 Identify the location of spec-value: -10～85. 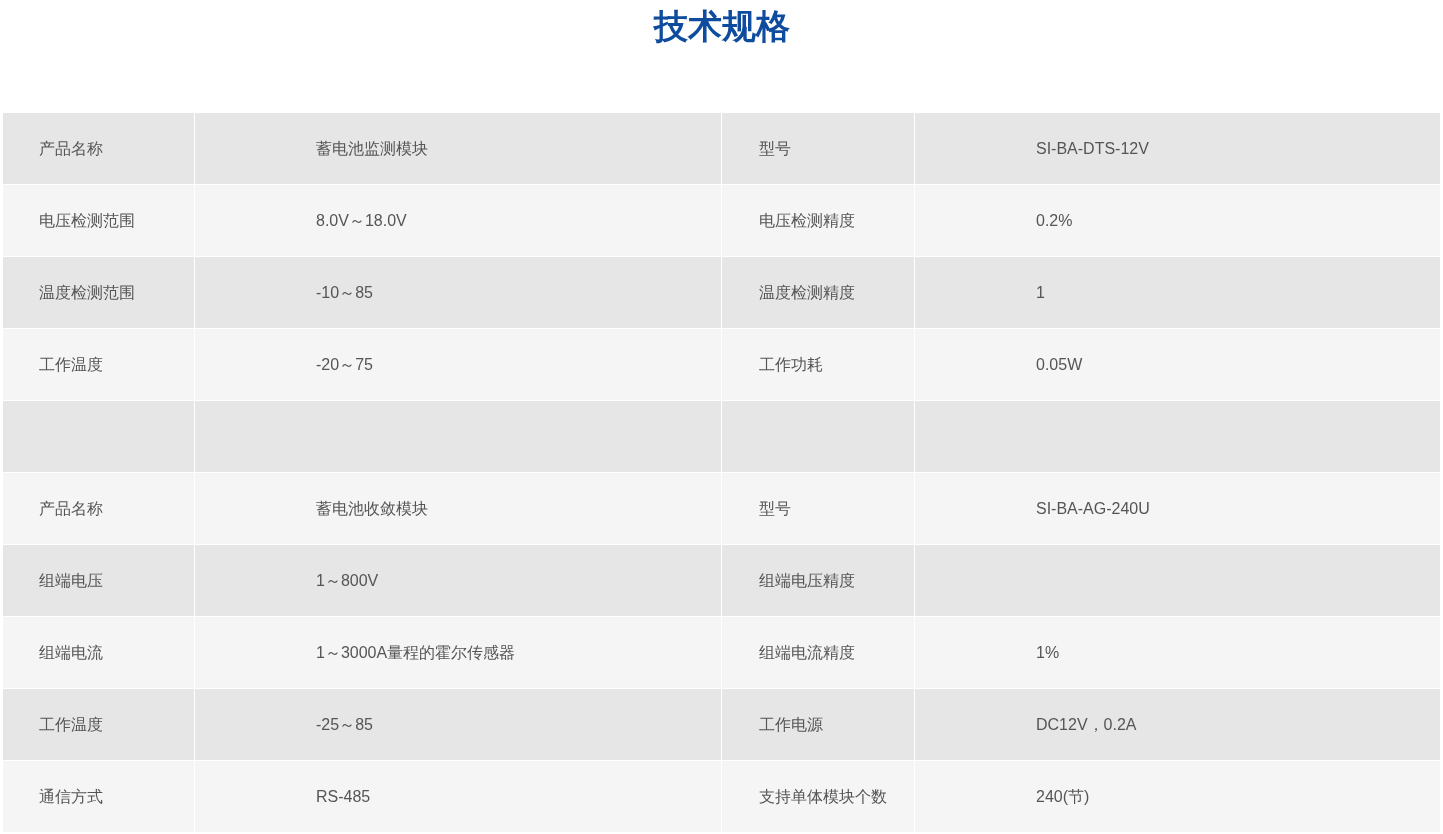
(344, 292).